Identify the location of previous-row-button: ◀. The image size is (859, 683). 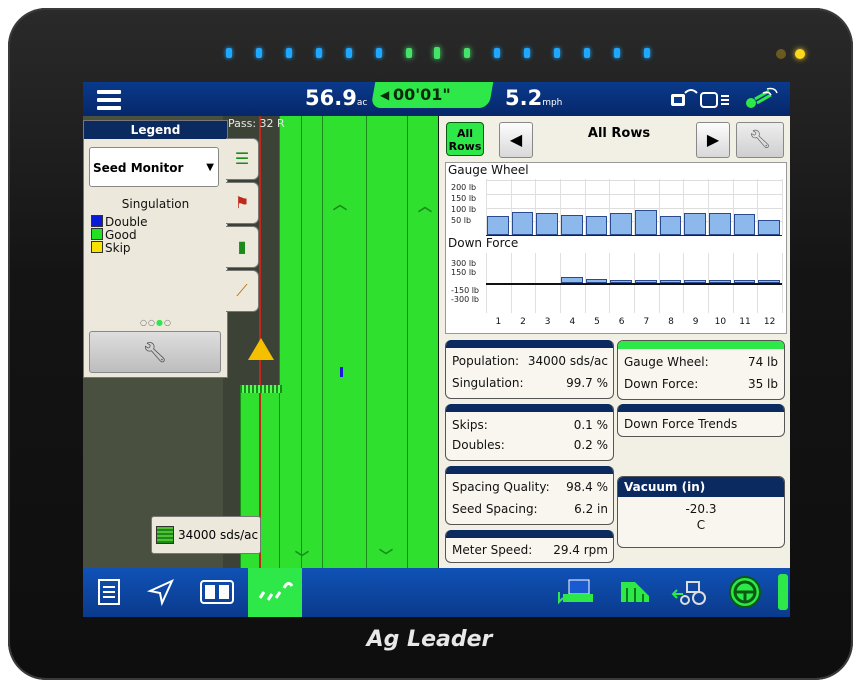
(516, 140).